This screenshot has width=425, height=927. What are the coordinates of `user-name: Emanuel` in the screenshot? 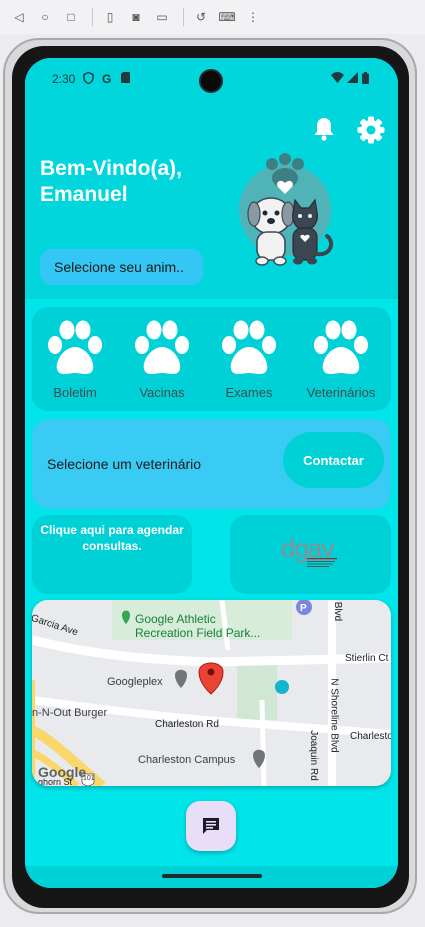 It's located at (84, 194).